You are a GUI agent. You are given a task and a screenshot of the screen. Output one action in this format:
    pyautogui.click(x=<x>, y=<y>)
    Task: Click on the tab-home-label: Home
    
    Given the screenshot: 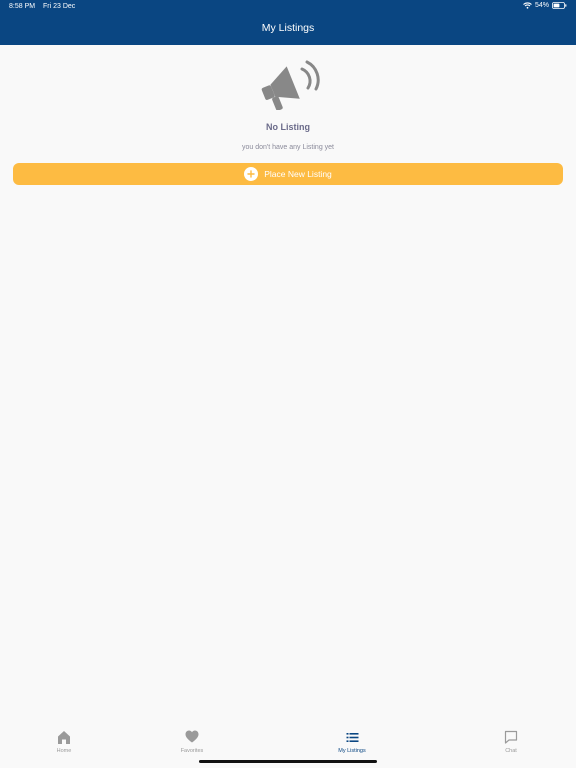 What is the action you would take?
    pyautogui.click(x=64, y=751)
    